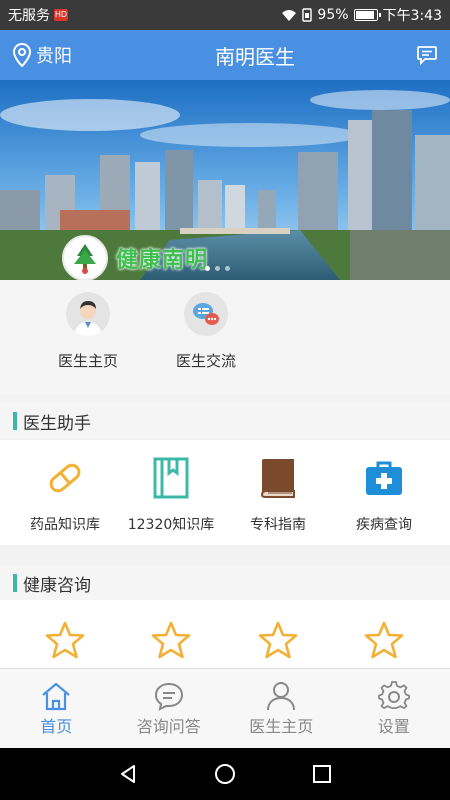 This screenshot has width=450, height=800. I want to click on person-icon, so click(281, 696).